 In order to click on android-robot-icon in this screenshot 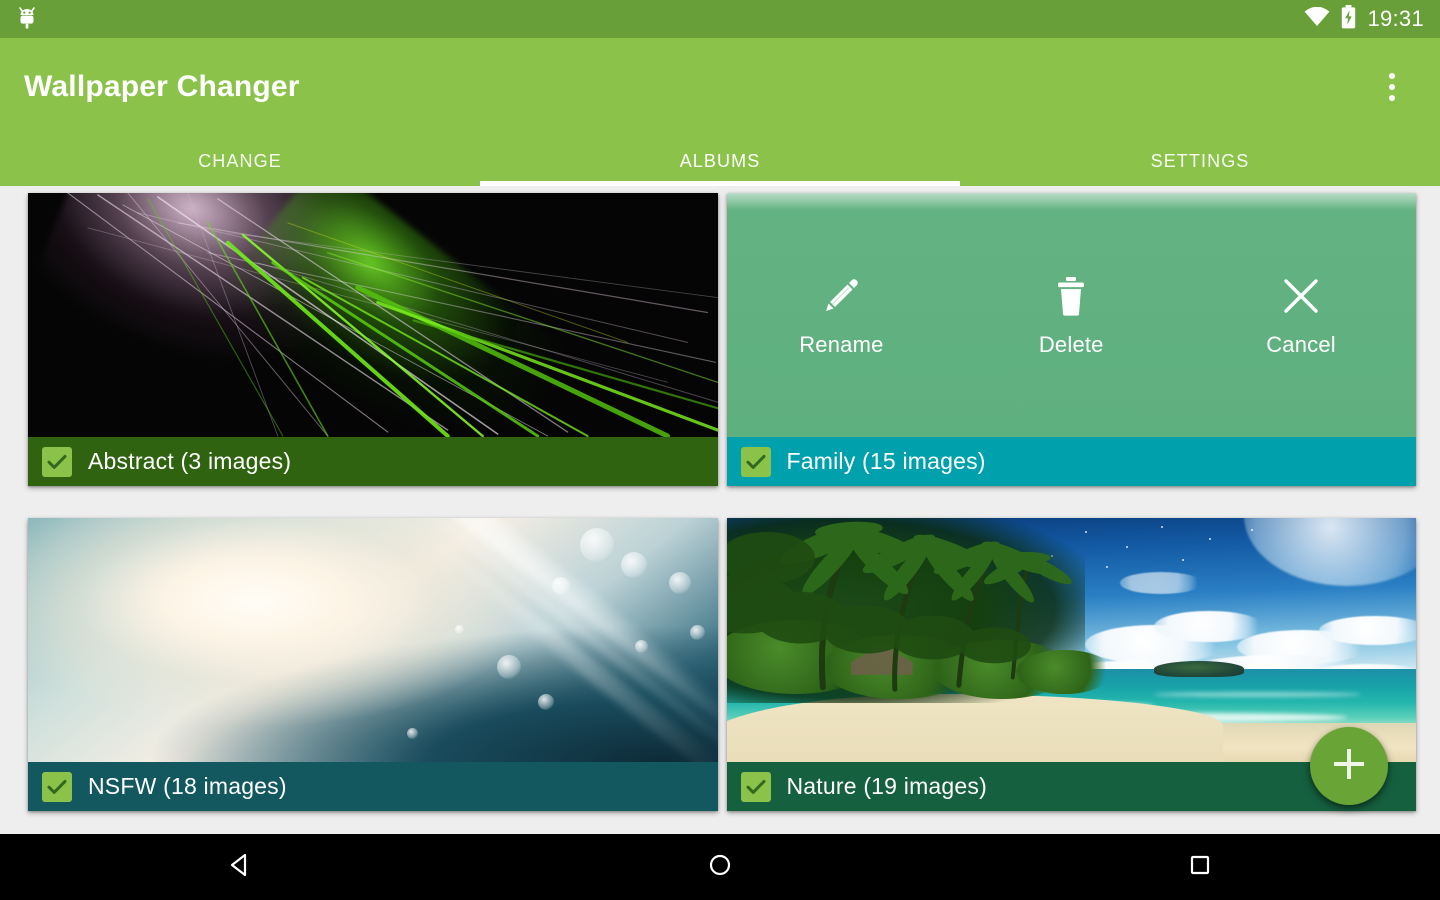, I will do `click(27, 19)`.